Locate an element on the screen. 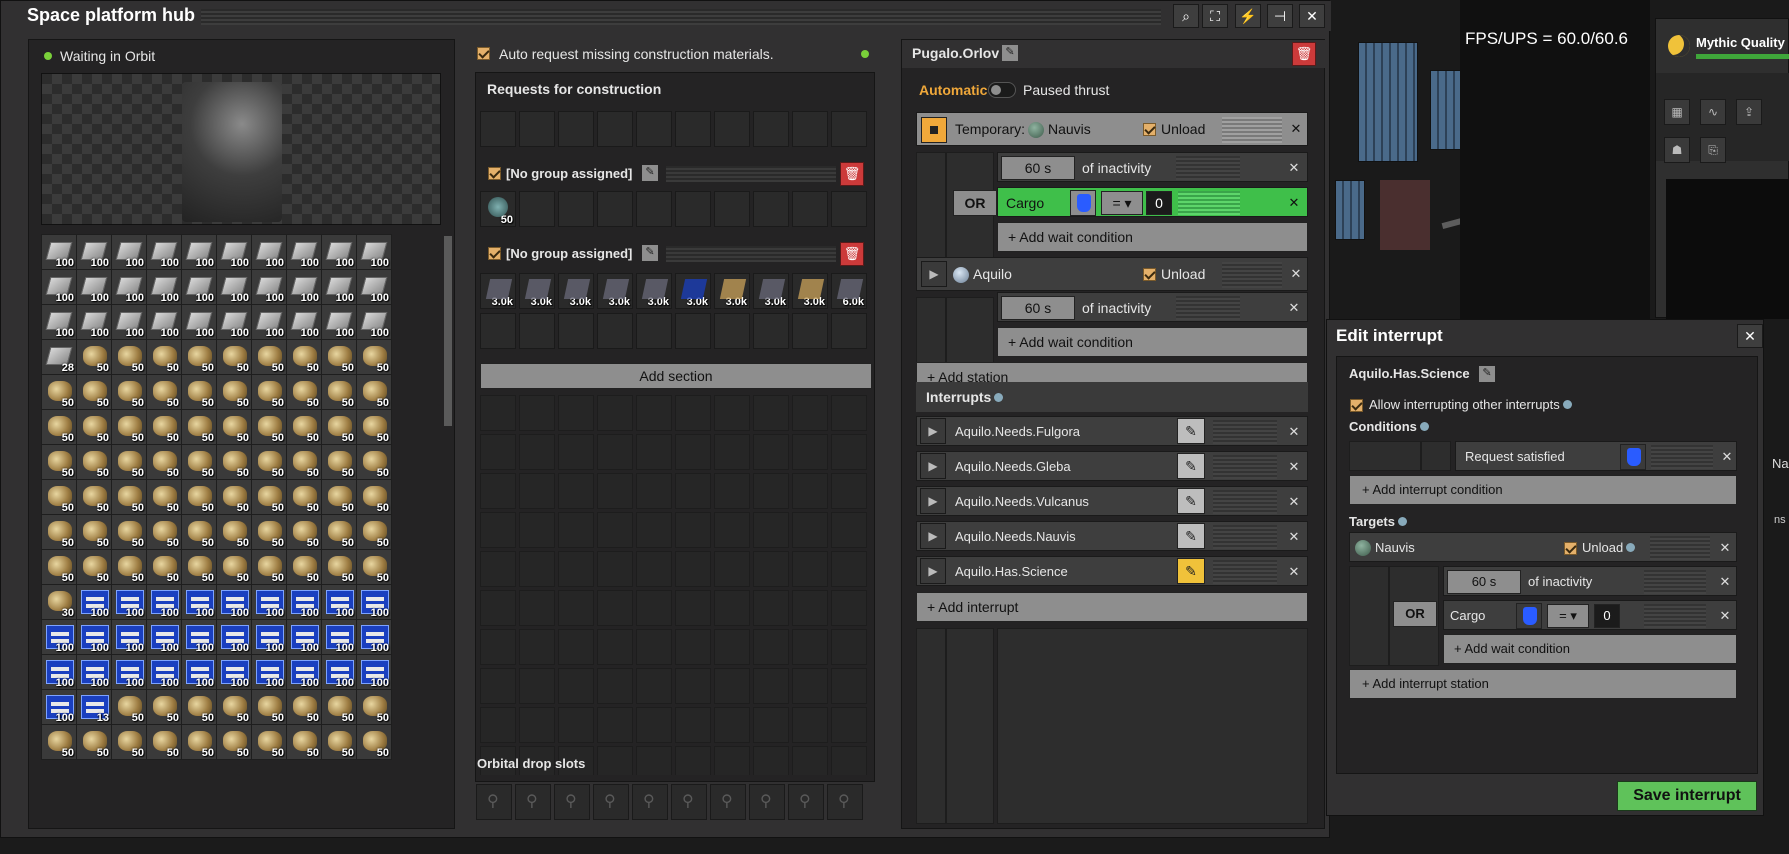  paused-thrust-toggle is located at coordinates (1002, 90).